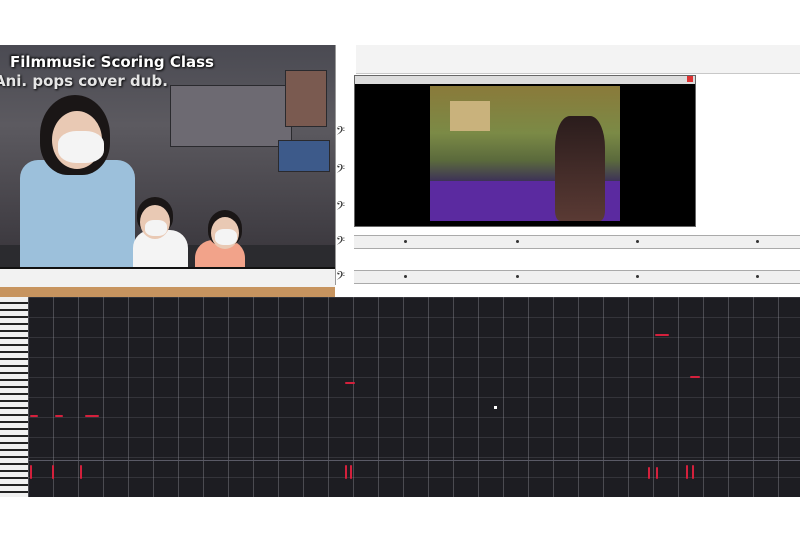 This screenshot has height=540, width=800. Describe the element at coordinates (156, 228) in the screenshot. I see `student-2-mask` at that location.